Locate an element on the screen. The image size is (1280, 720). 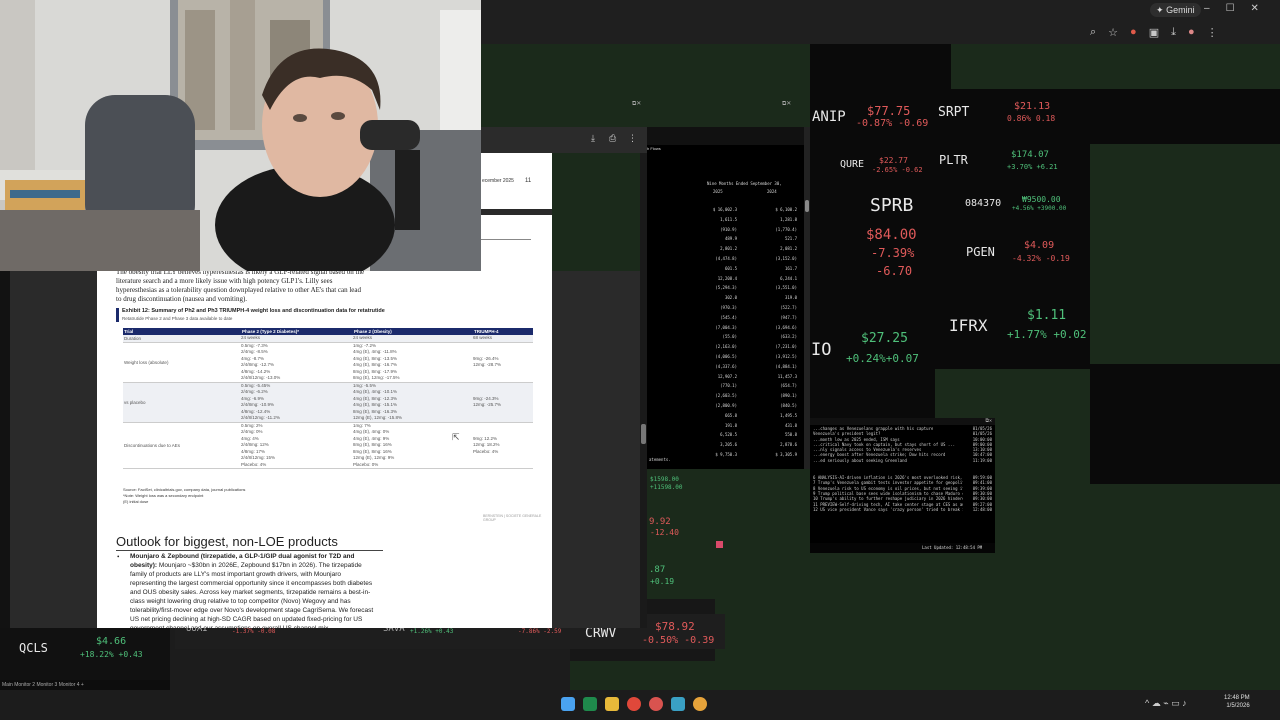
clock-date: 1/5/2026 is located at coordinates (1238, 706).